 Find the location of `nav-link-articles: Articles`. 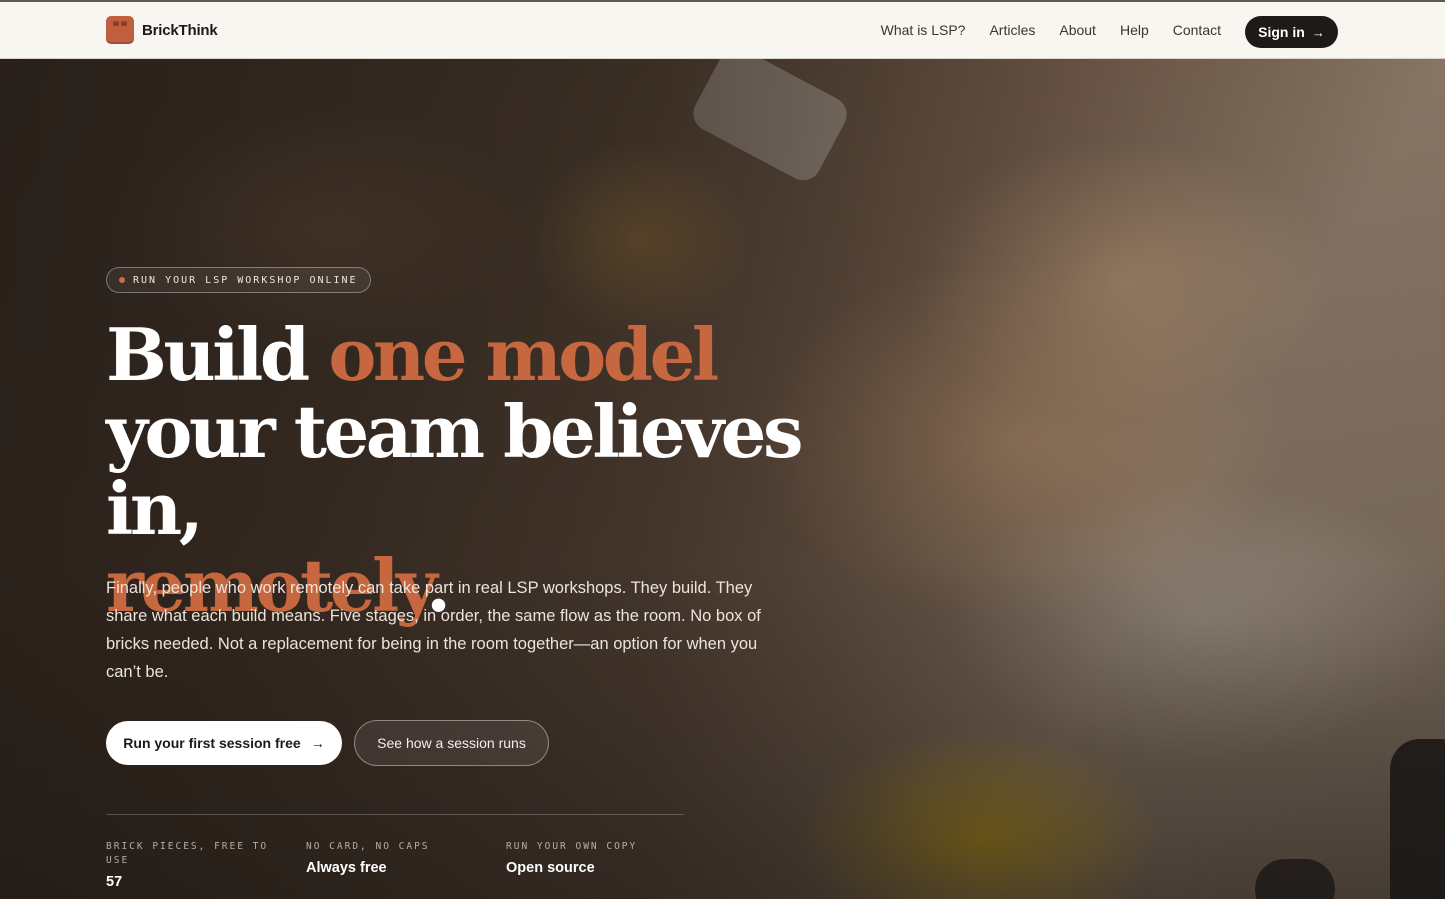

nav-link-articles: Articles is located at coordinates (1012, 30).